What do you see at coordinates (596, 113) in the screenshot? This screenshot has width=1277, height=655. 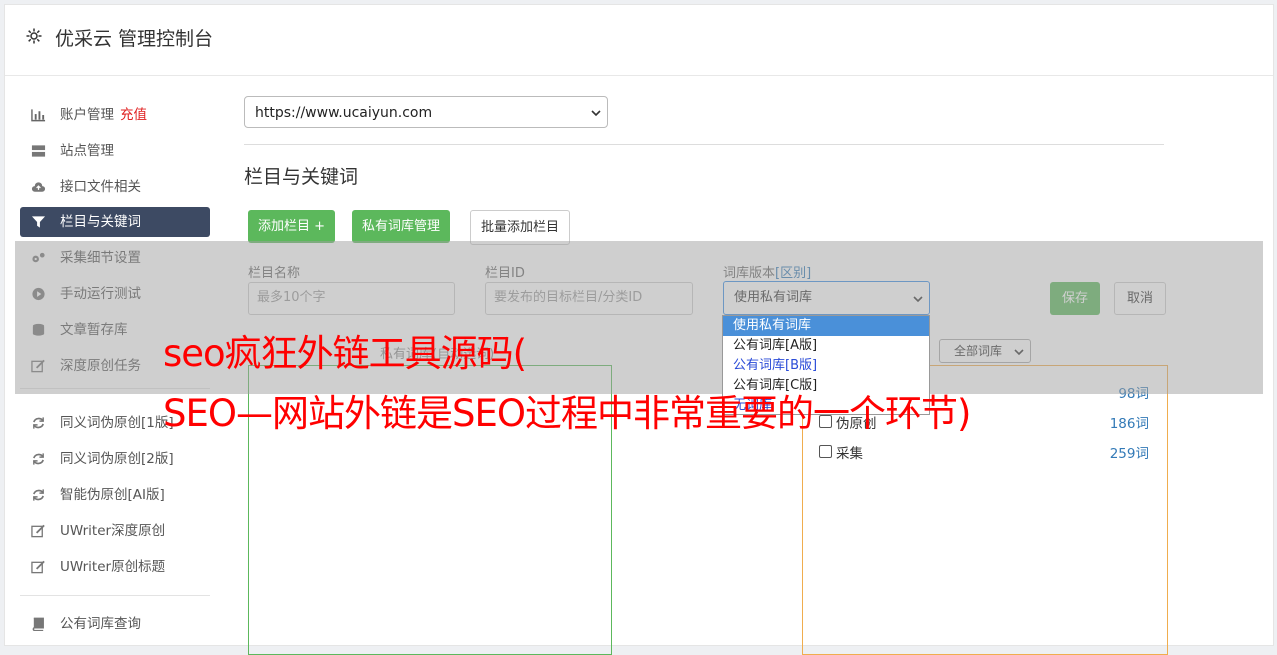 I see `chevron-down-icon` at bounding box center [596, 113].